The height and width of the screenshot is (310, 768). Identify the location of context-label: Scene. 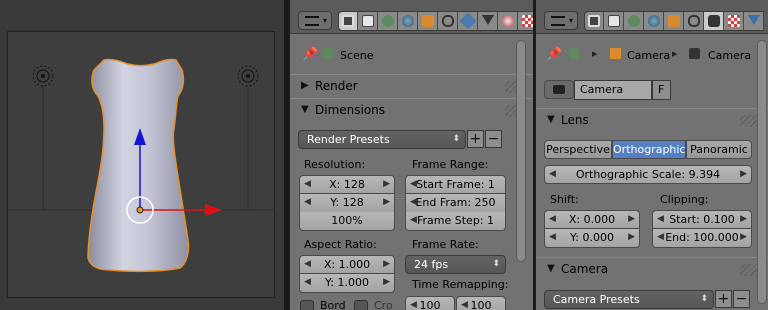
(357, 55).